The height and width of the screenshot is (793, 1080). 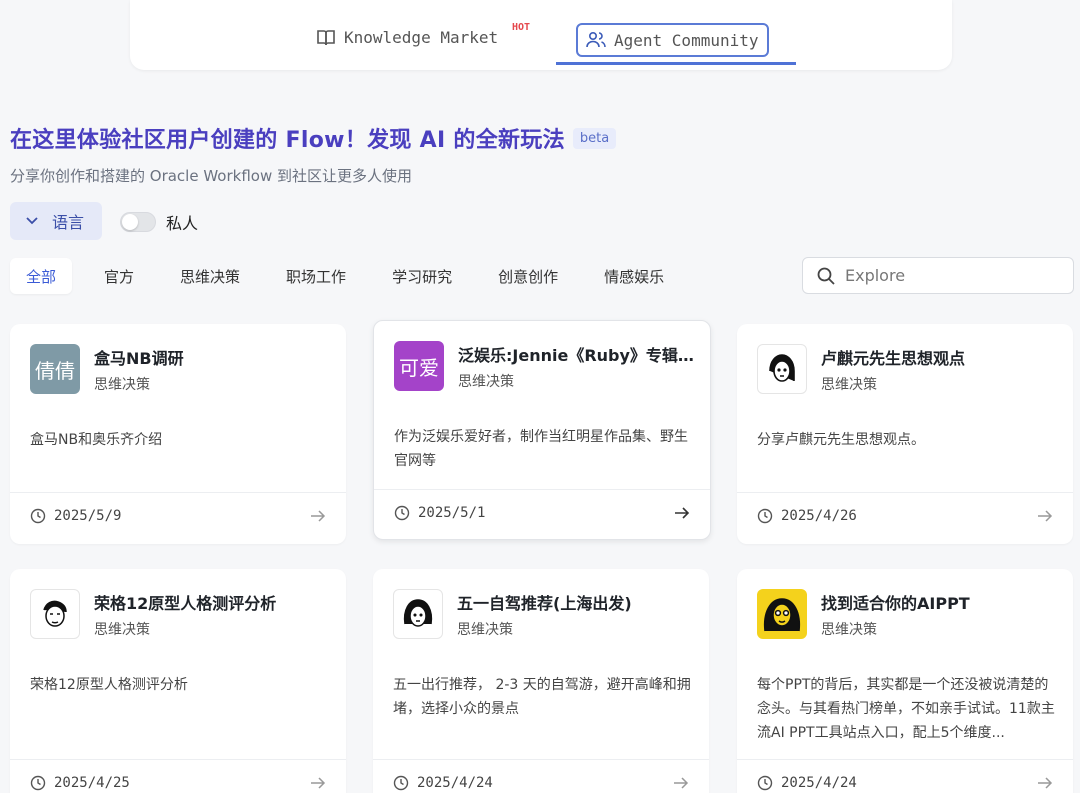 I want to click on card-footer: 2025/5/1, so click(x=542, y=513).